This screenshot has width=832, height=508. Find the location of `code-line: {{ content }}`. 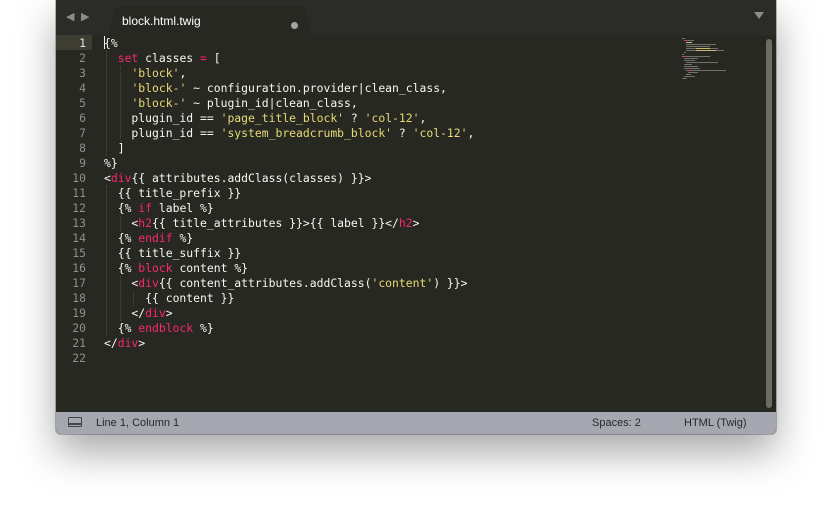

code-line: {{ content }} is located at coordinates (169, 298).